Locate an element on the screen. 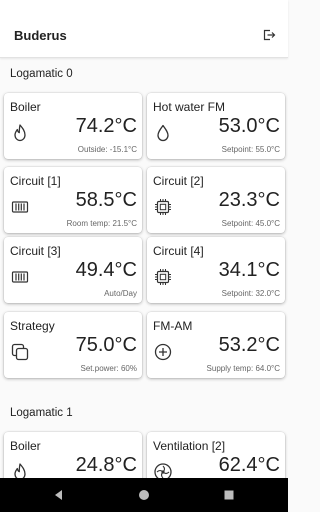 This screenshot has width=320, height=512. card-subtext: Setpoint: 32.0°C is located at coordinates (250, 293).